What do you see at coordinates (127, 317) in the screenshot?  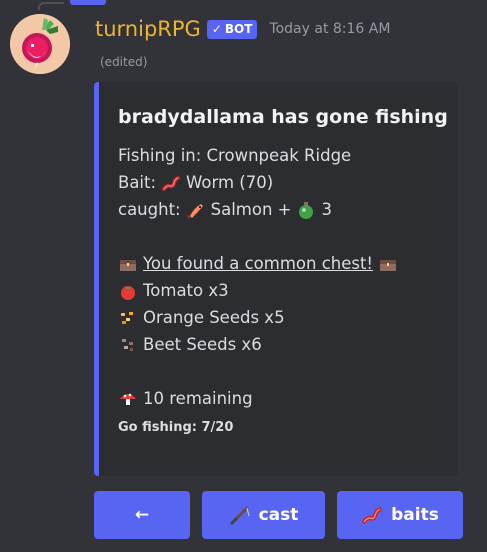 I see `orange-seeds-icon` at bounding box center [127, 317].